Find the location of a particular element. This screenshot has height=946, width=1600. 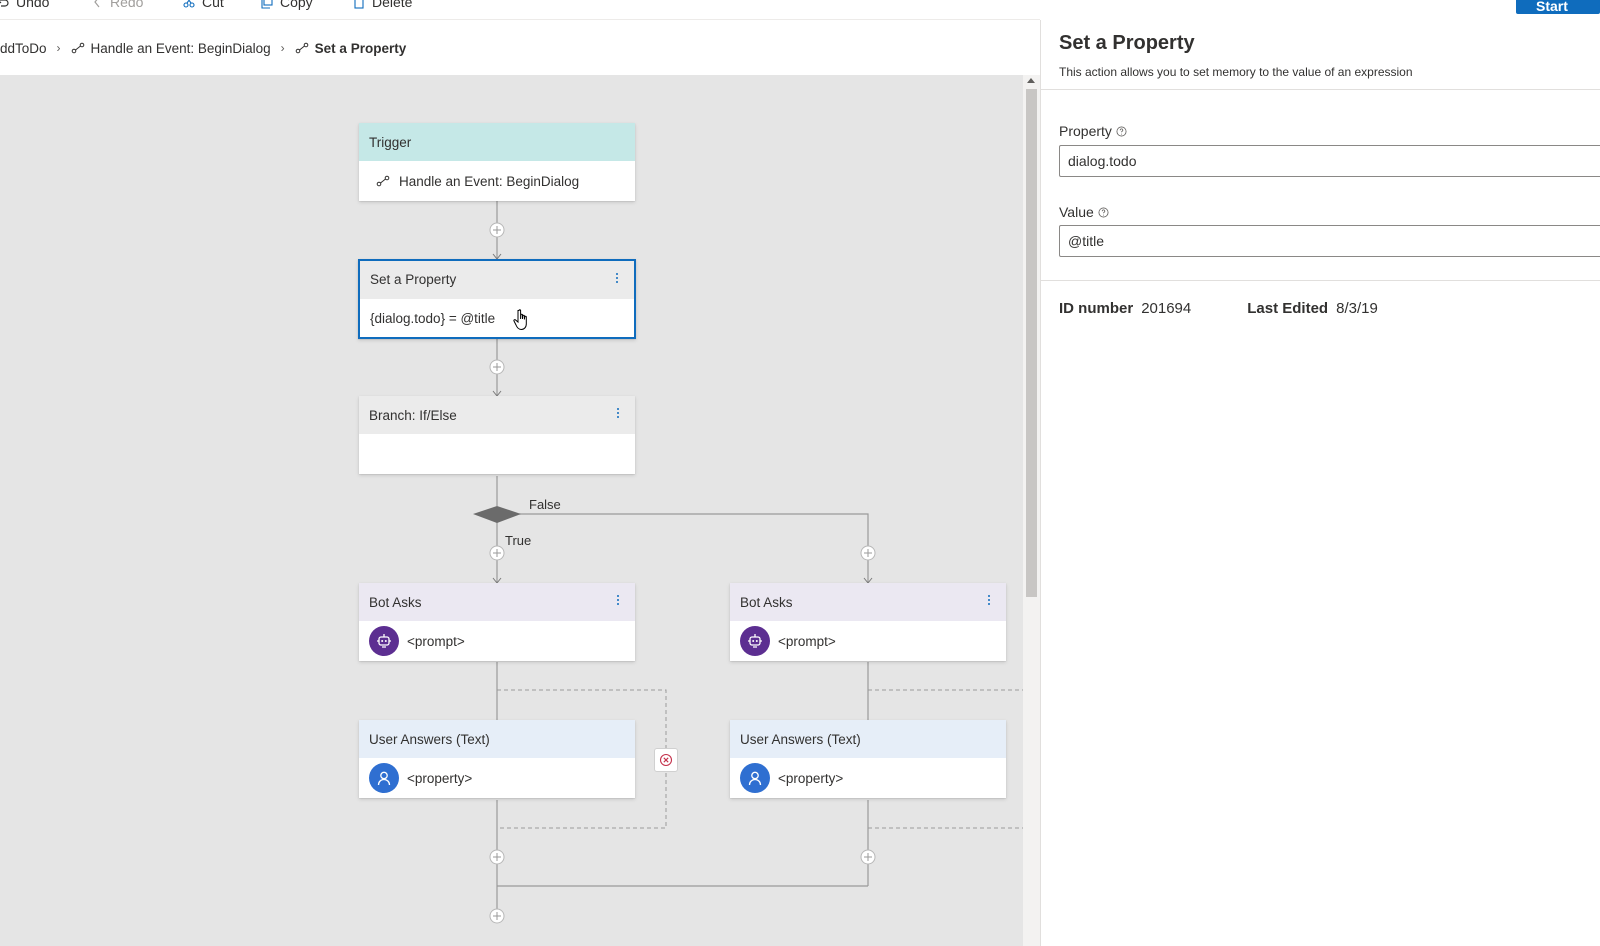

breadcrumb-label: Handle an Event: BeginDialog is located at coordinates (180, 48).